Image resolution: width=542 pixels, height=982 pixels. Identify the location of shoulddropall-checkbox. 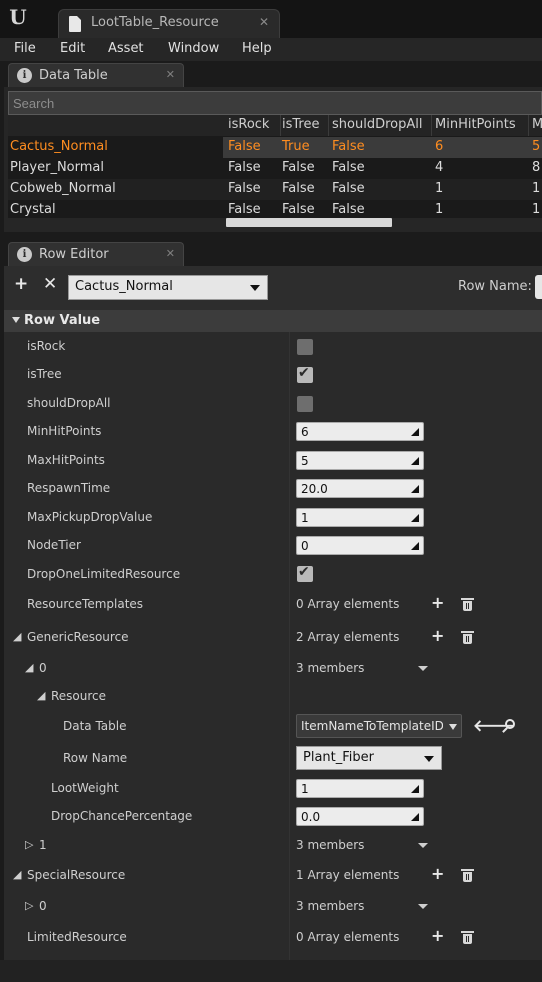
(305, 404).